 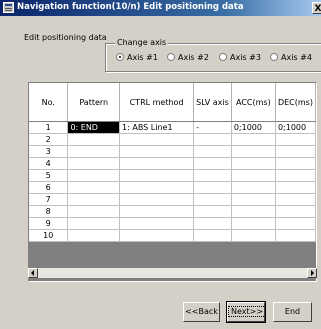 I want to click on radio-axis-4: Axis #4, so click(x=291, y=58).